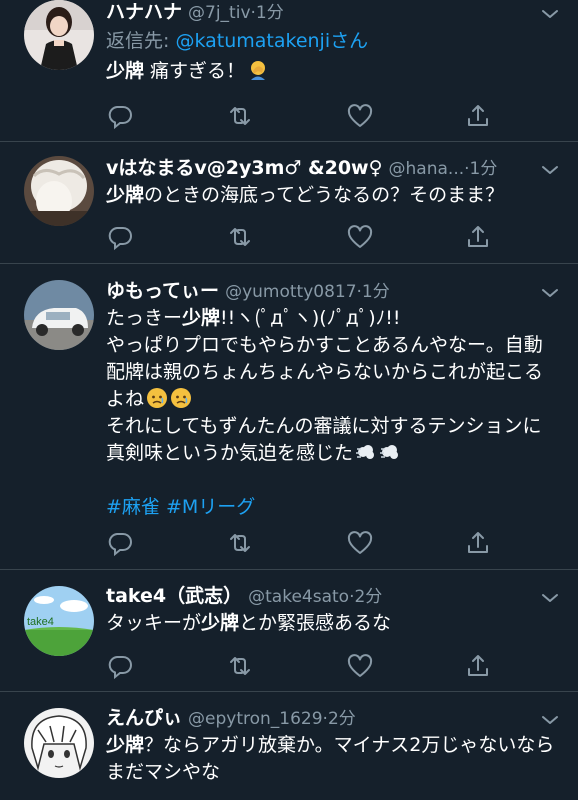 This screenshot has width=578, height=800. I want to click on tweet-header: take4（武志） @take4sato·2分, so click(318, 596).